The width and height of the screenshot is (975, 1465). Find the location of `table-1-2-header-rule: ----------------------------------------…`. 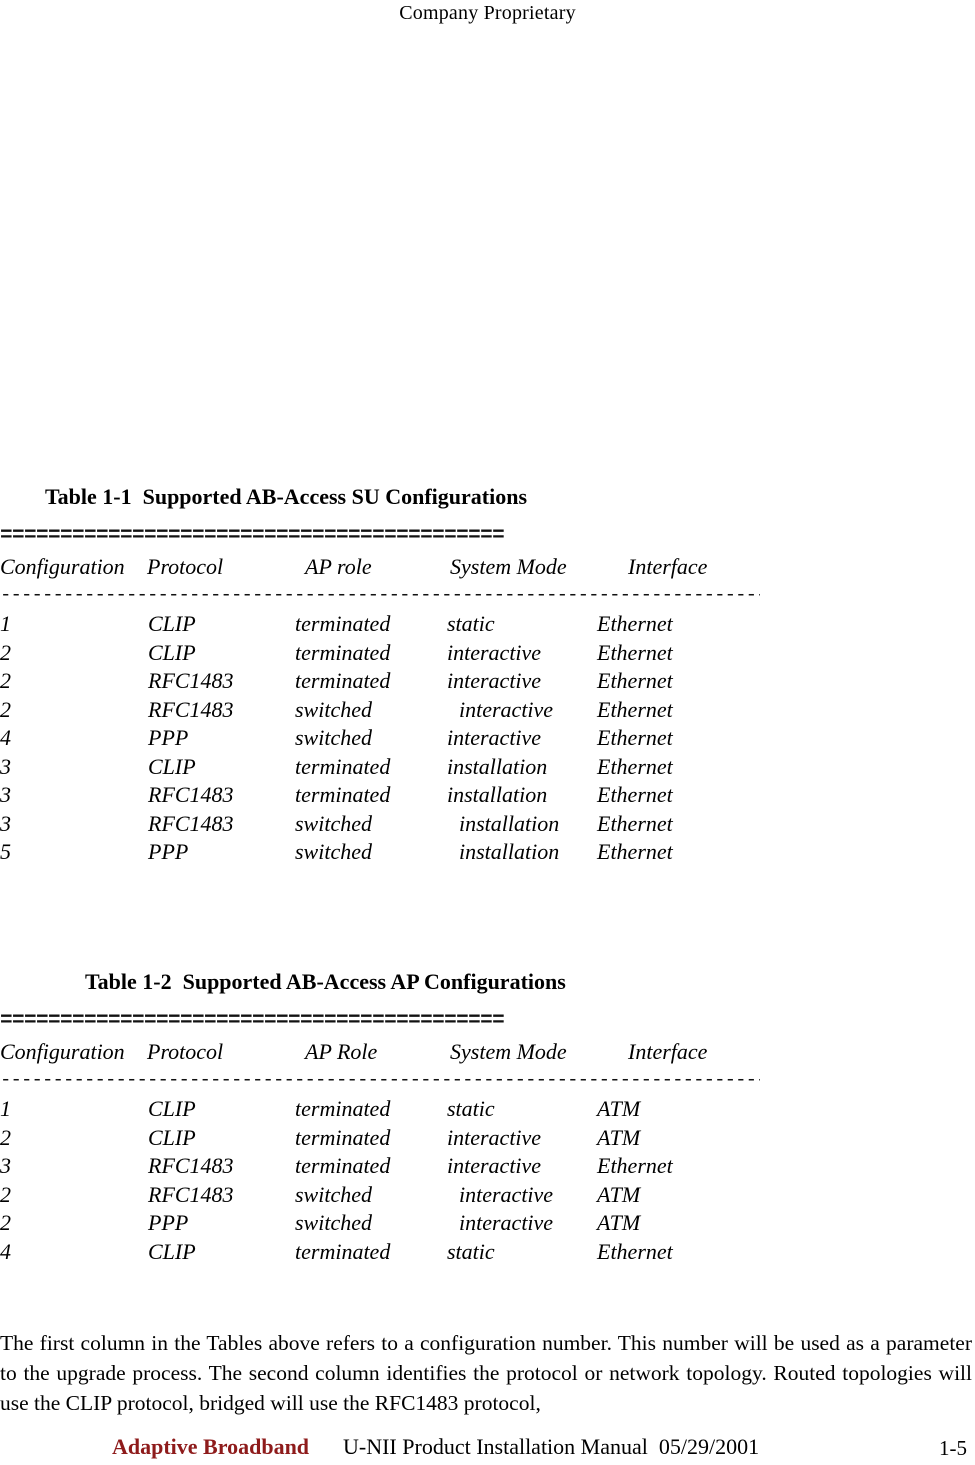

table-1-2-header-rule: ----------------------------------------… is located at coordinates (380, 1079).